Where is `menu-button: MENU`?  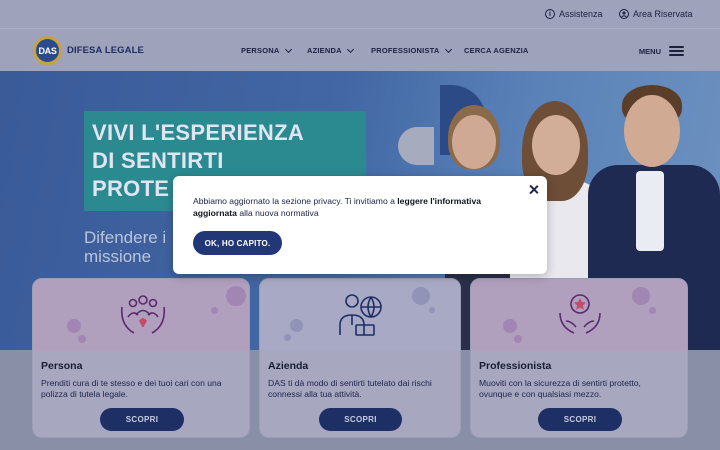 menu-button: MENU is located at coordinates (661, 51).